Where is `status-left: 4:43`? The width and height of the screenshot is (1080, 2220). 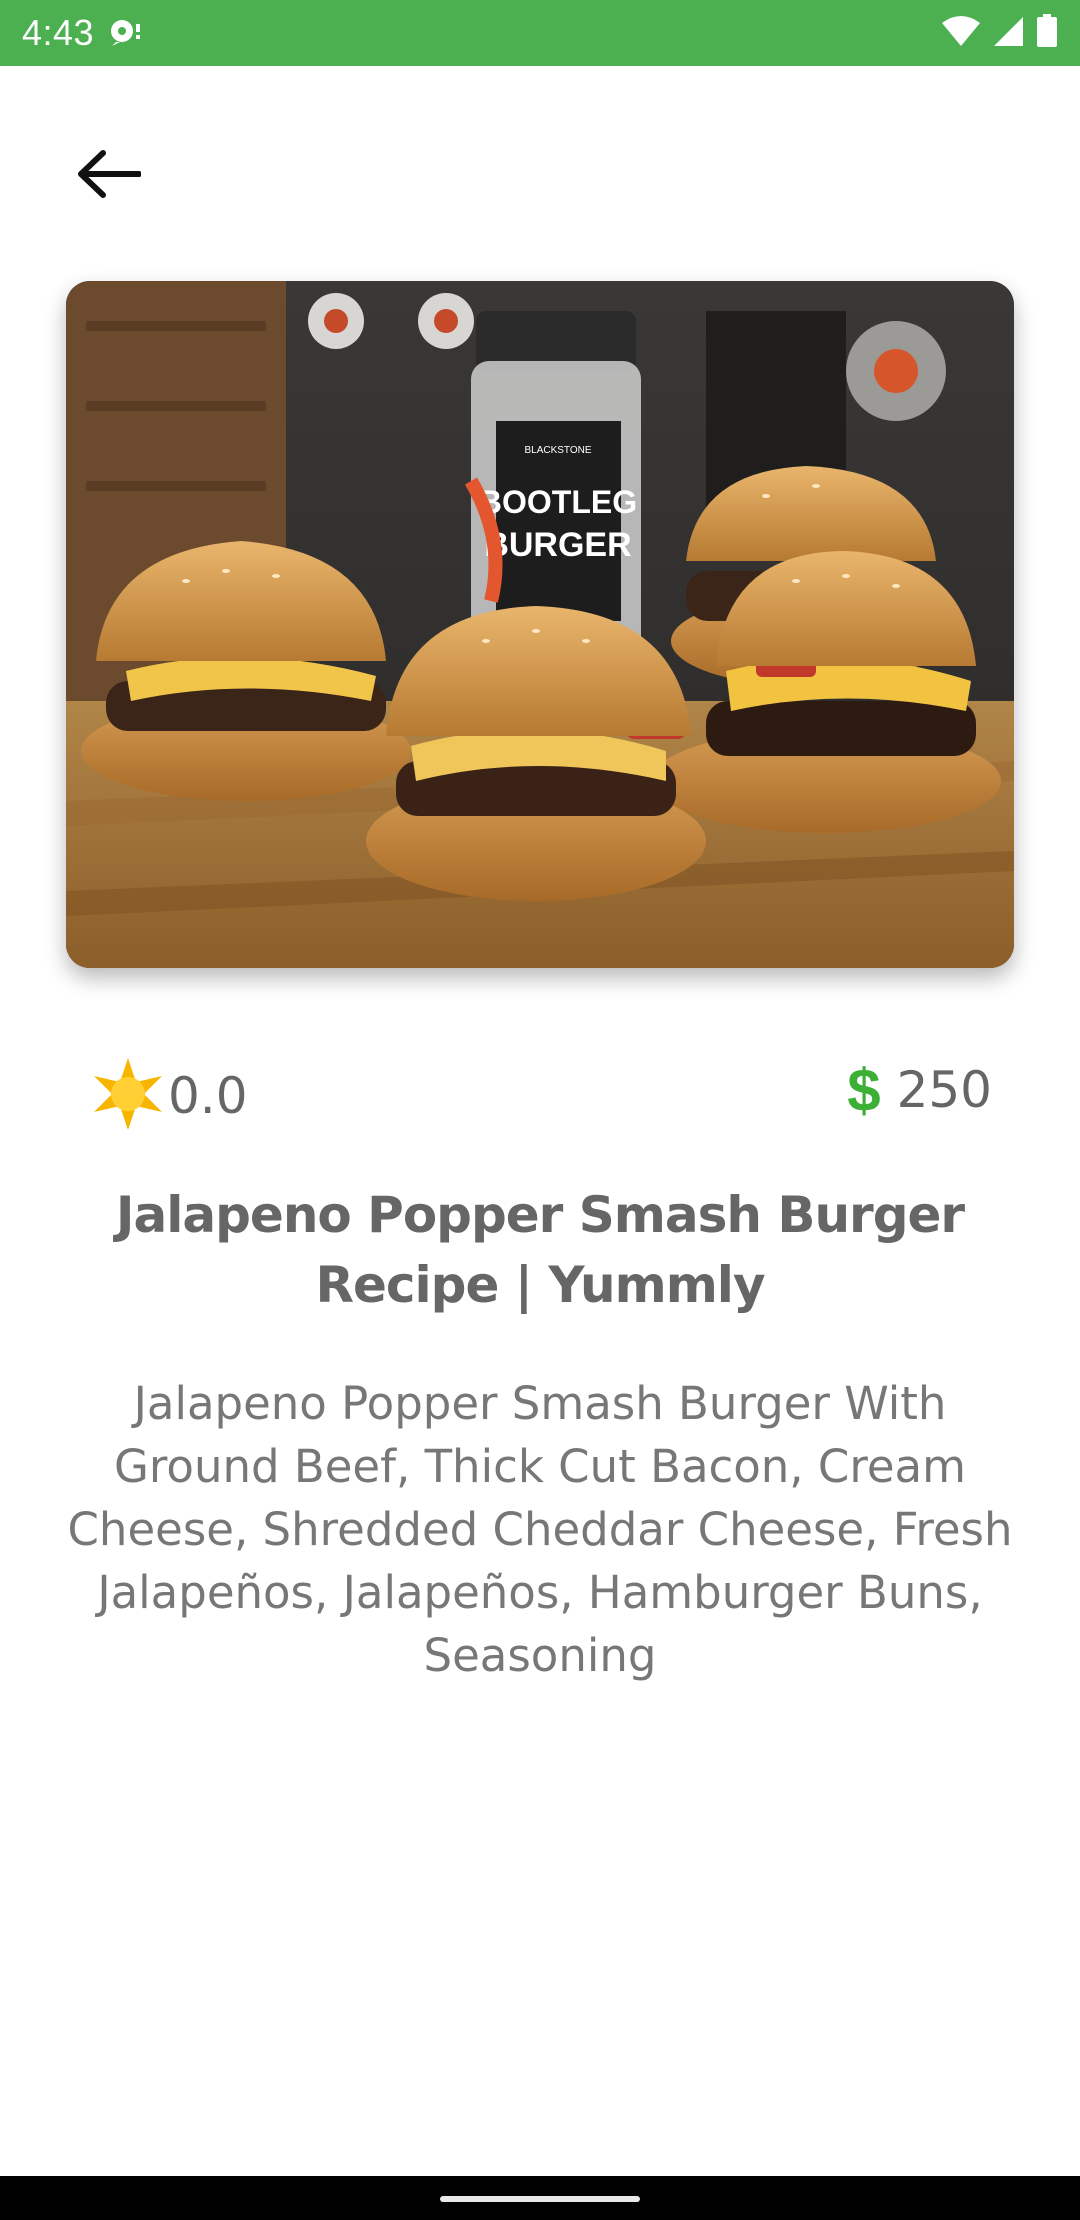 status-left: 4:43 is located at coordinates (82, 33).